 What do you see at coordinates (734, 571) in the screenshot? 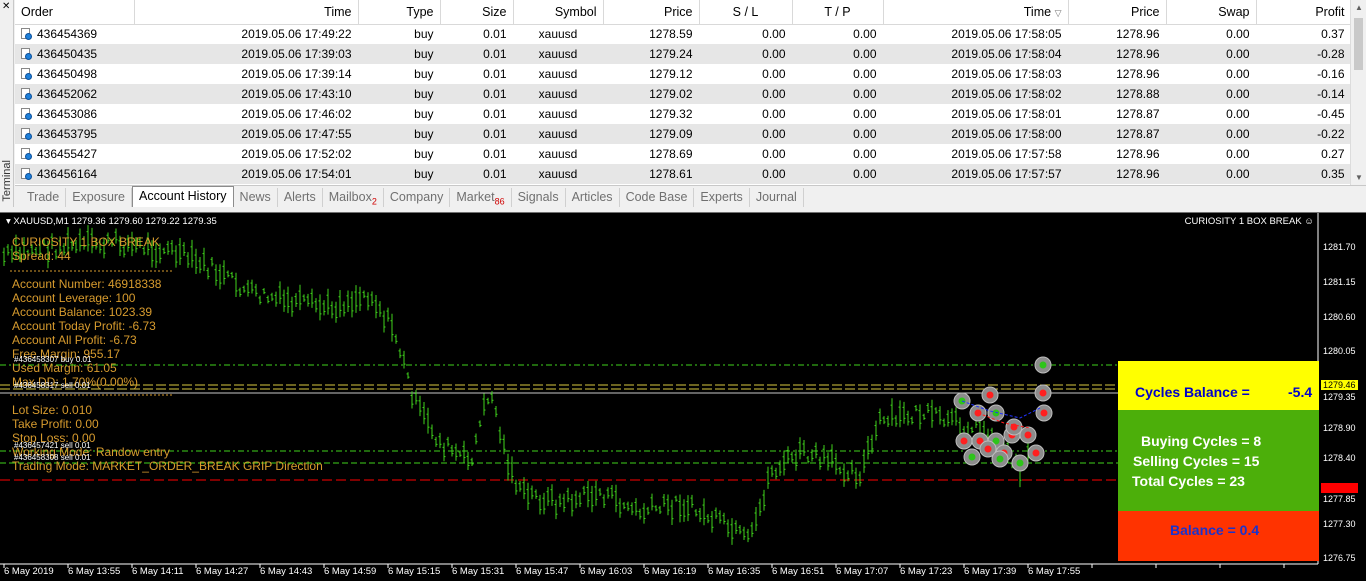
I see `time-axis-label: 6 May 16:35` at bounding box center [734, 571].